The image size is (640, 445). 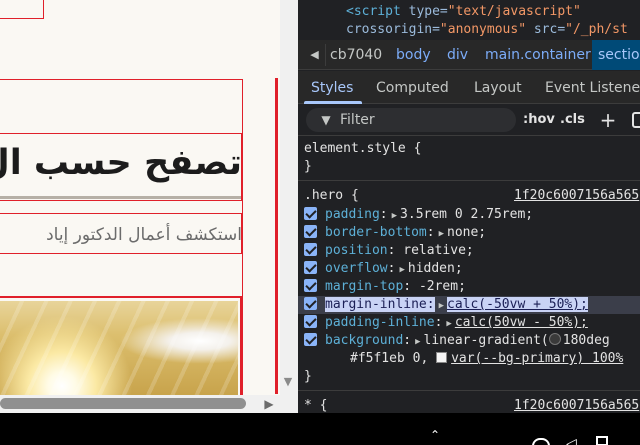 What do you see at coordinates (121, 348) in the screenshot?
I see `hero-image-outline` at bounding box center [121, 348].